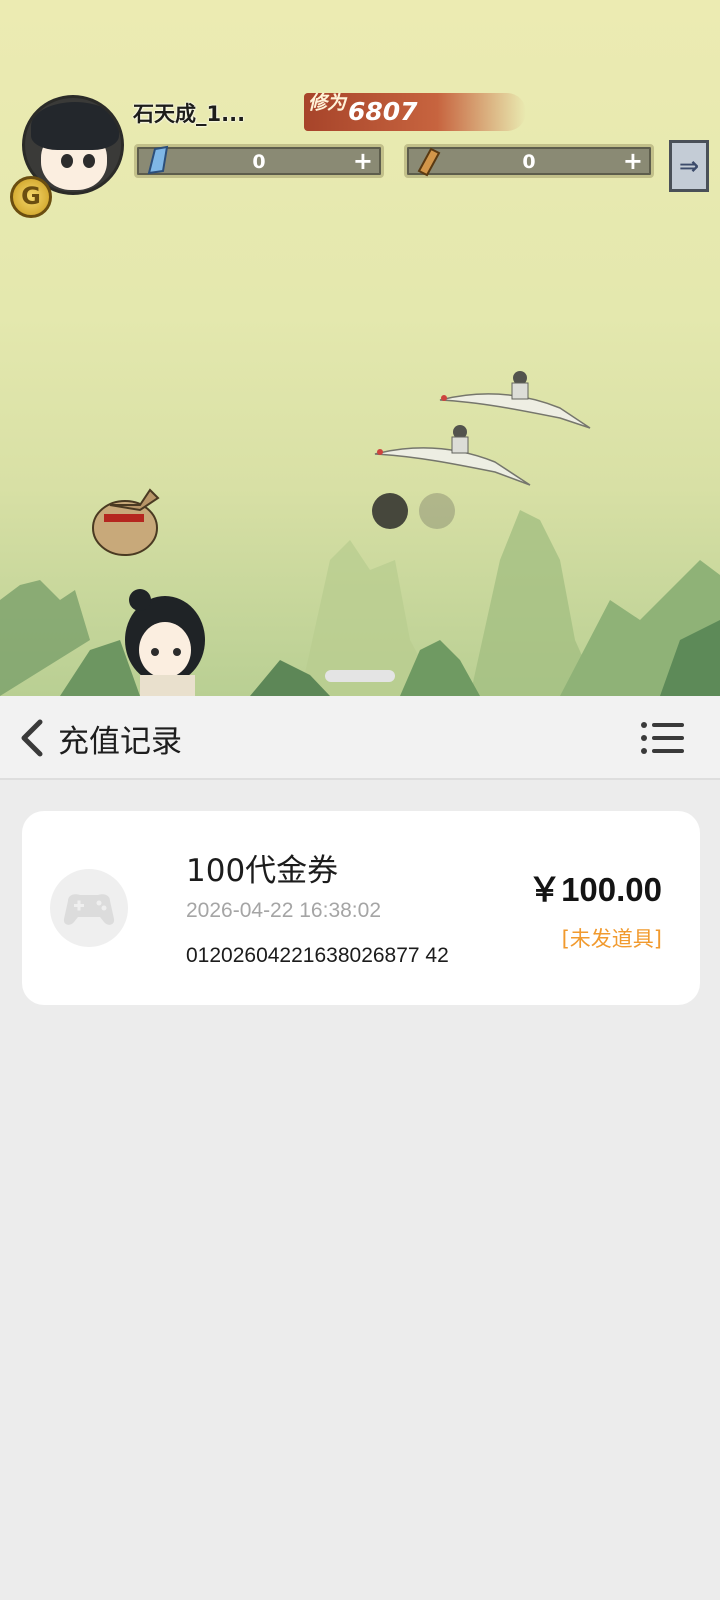  I want to click on record-price: ￥100.00, so click(595, 889).